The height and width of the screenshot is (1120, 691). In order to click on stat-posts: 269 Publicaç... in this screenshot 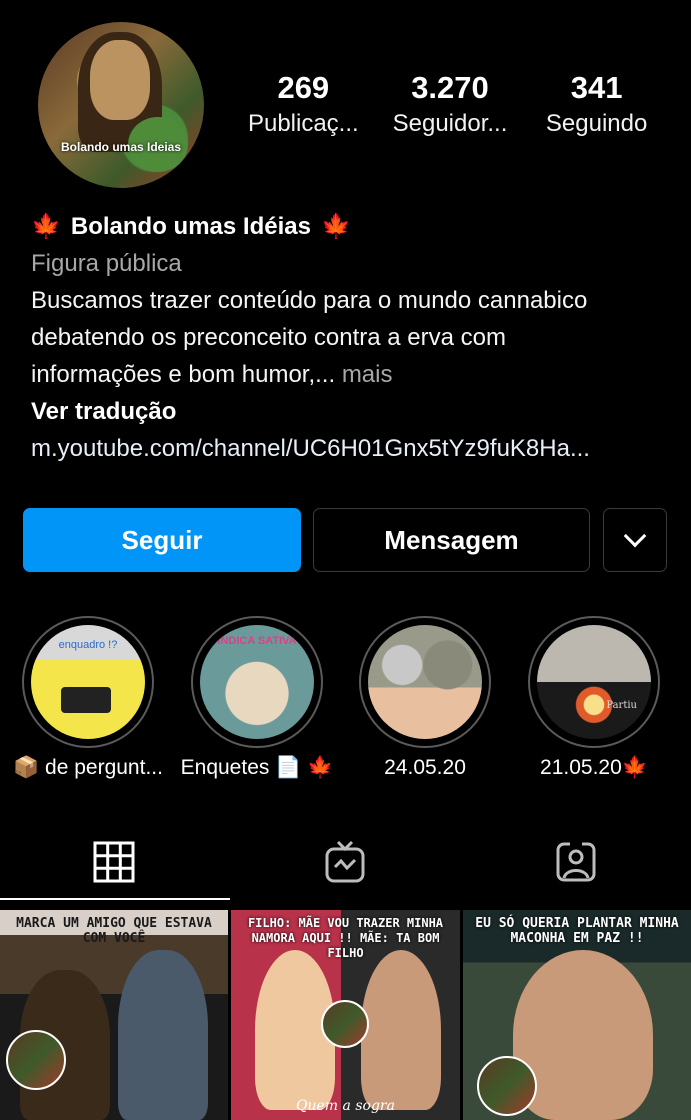, I will do `click(303, 104)`.